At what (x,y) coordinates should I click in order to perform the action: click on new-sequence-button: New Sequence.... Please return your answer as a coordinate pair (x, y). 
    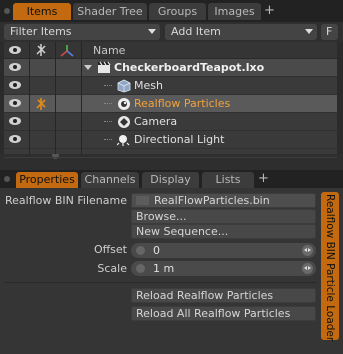
    Looking at the image, I should click on (223, 231).